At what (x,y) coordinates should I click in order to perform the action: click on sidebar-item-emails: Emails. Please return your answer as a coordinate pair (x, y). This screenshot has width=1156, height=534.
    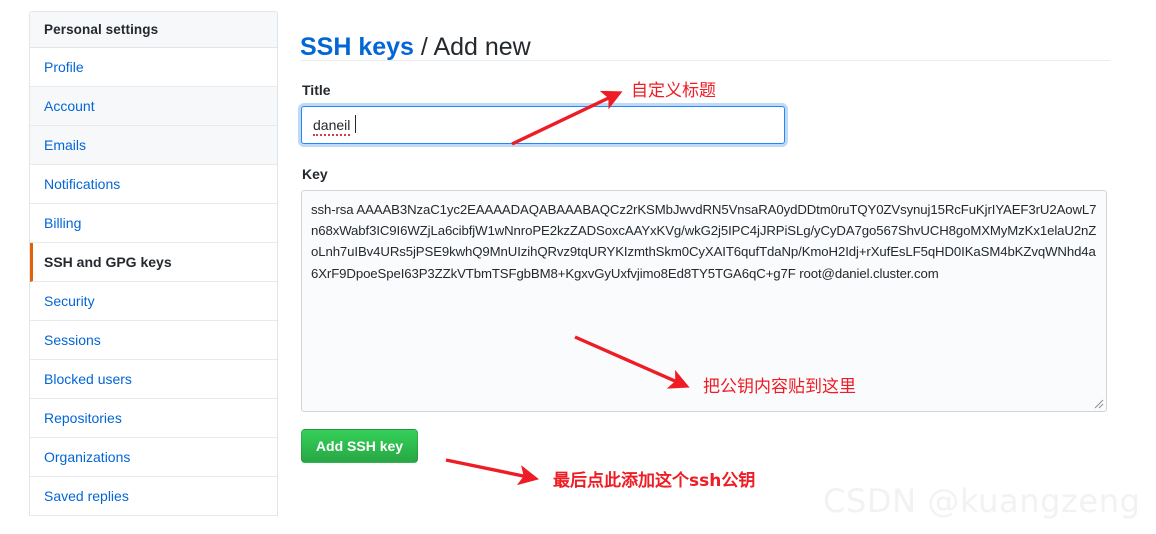
    Looking at the image, I should click on (153, 145).